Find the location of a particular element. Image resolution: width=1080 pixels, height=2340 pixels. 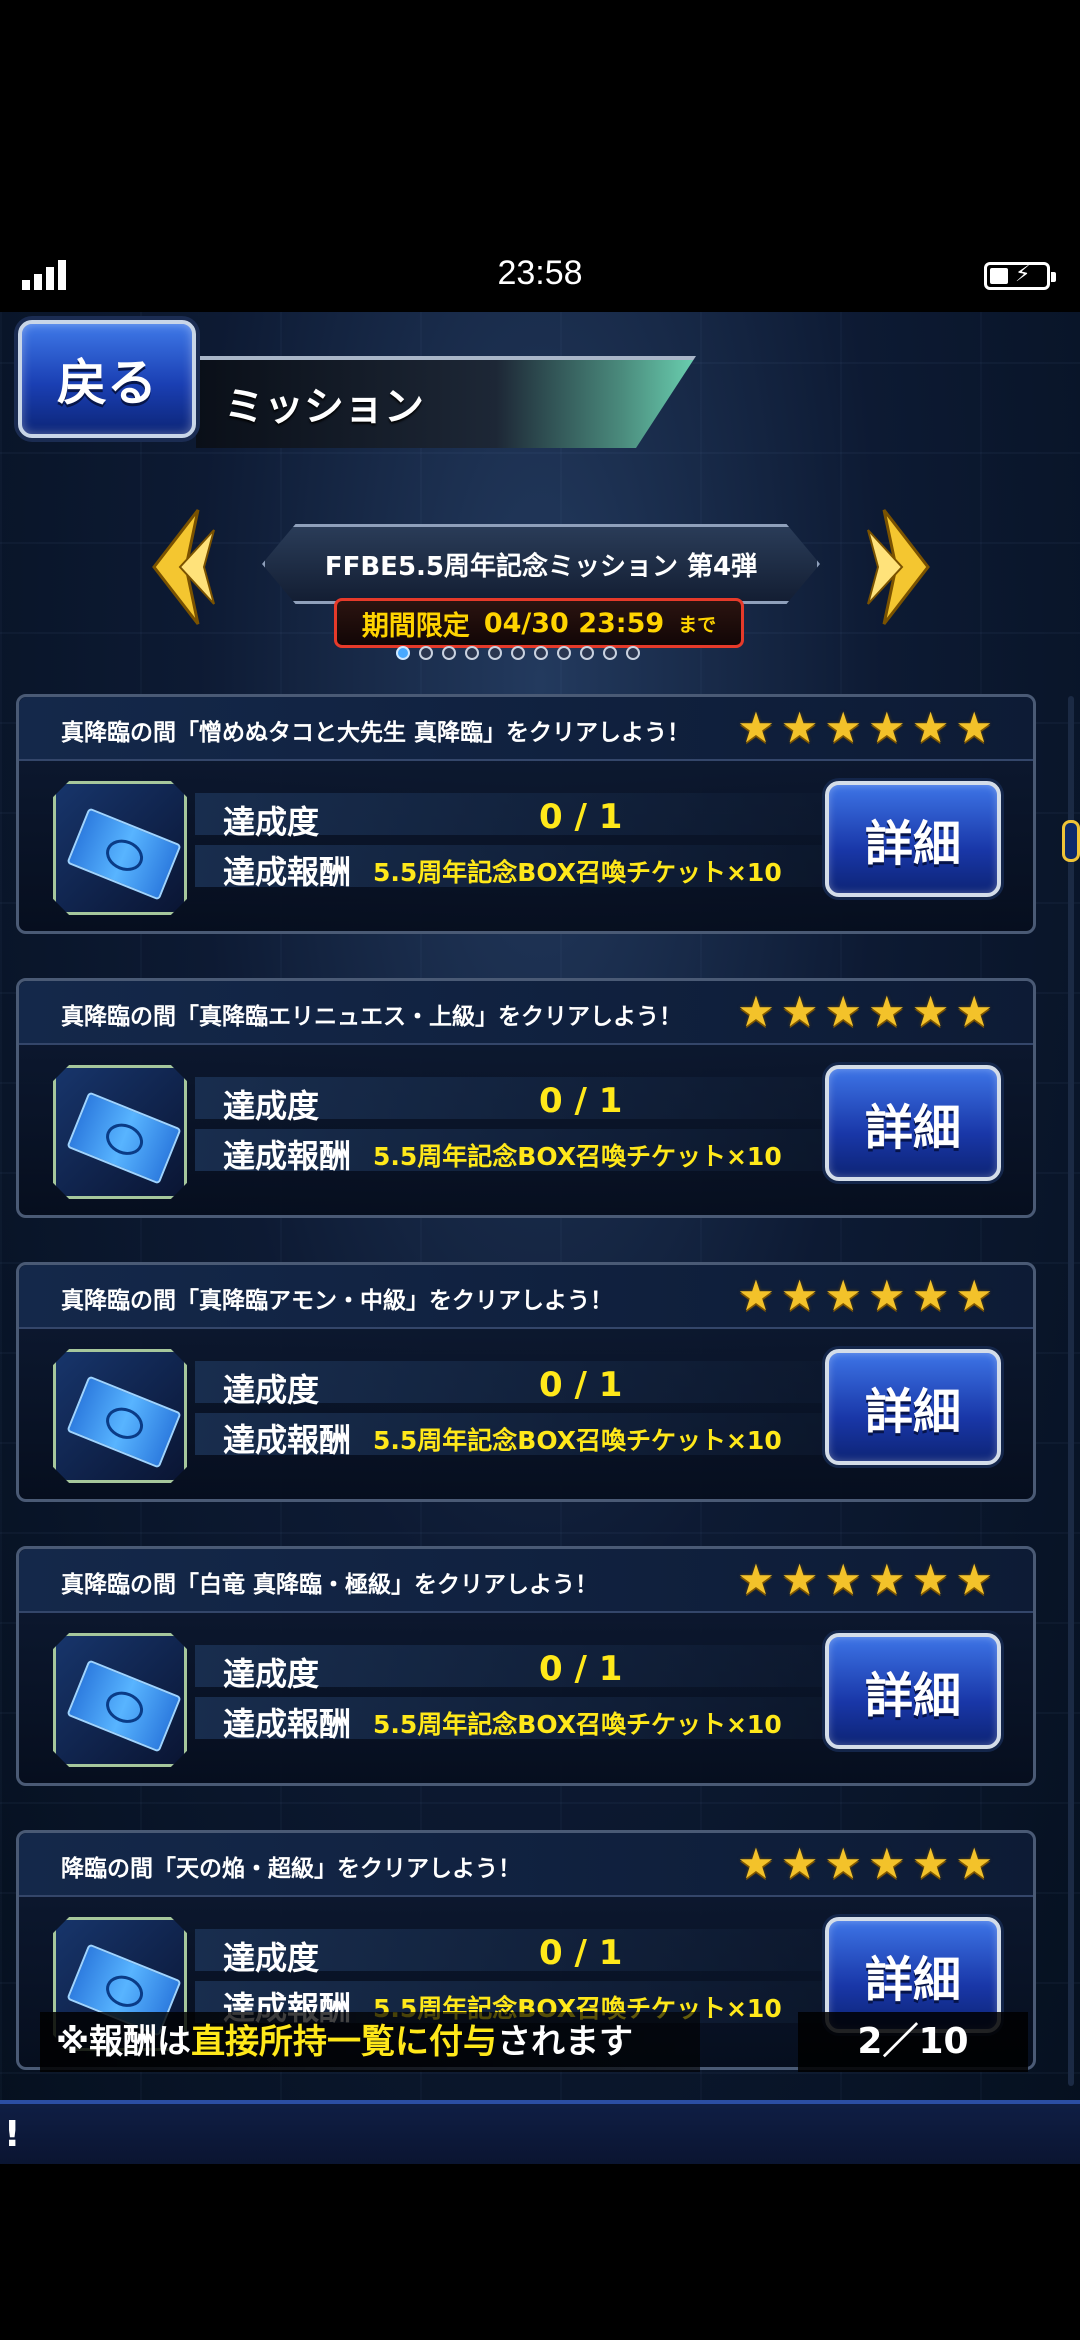

page-indicator is located at coordinates (518, 653).